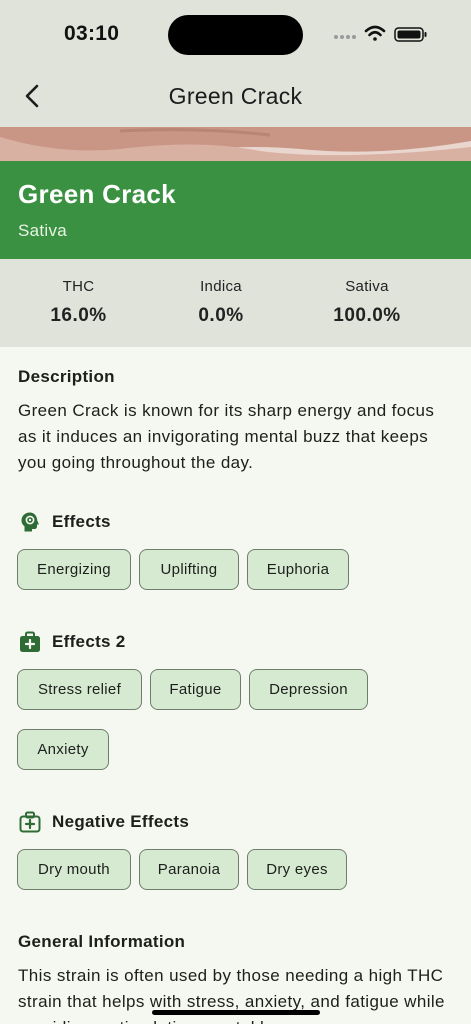 This screenshot has height=1024, width=471. Describe the element at coordinates (78, 286) in the screenshot. I see `stat-label: THC` at that location.